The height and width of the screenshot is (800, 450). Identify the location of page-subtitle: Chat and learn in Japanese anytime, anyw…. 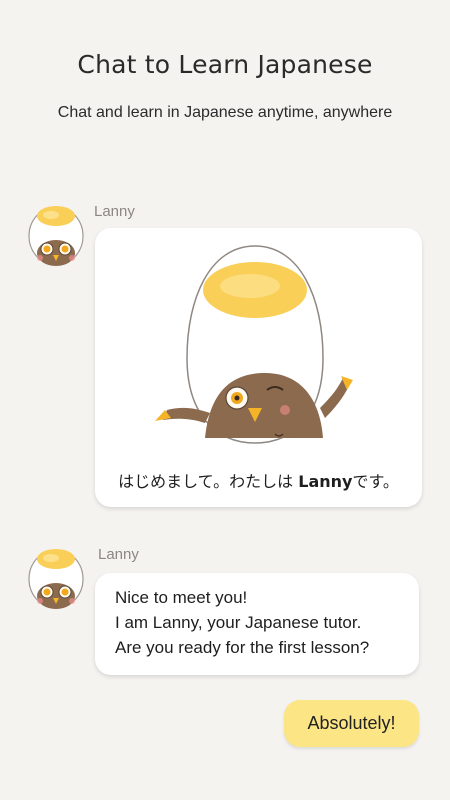
(225, 112).